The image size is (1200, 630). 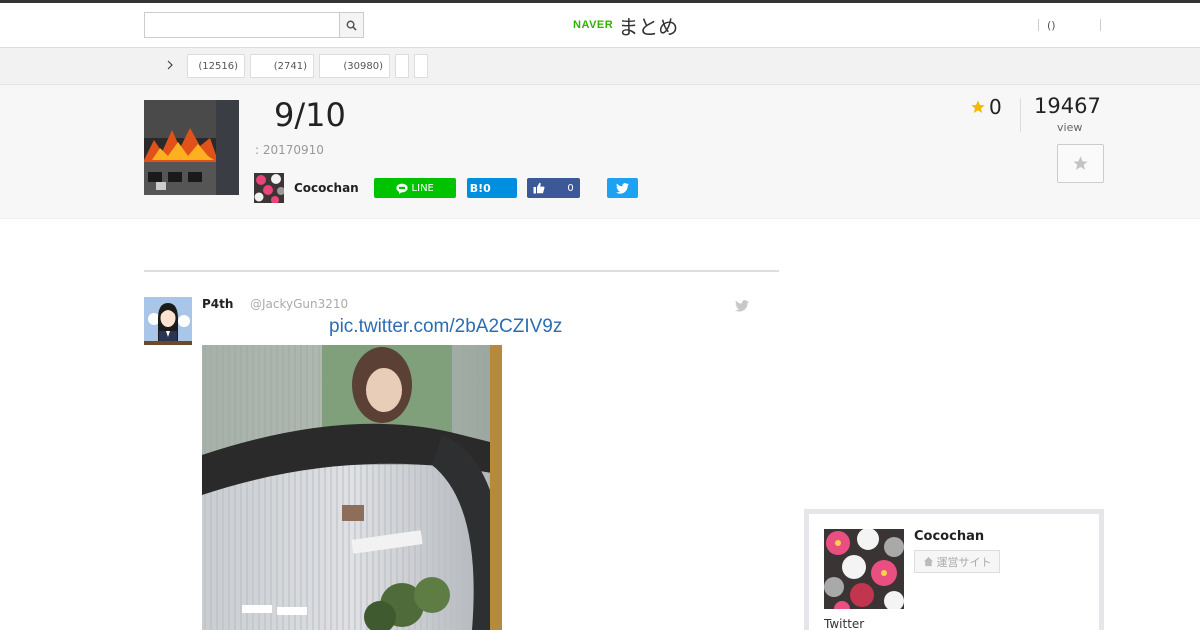 I want to click on author-twitter-label: Twitter, so click(x=844, y=623).